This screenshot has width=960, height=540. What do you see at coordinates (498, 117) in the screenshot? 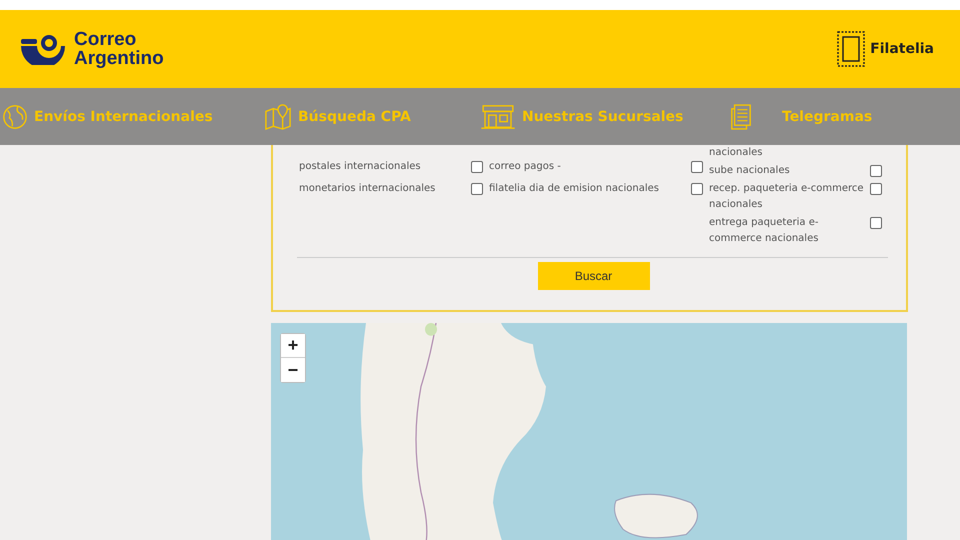
I see `store-icon` at bounding box center [498, 117].